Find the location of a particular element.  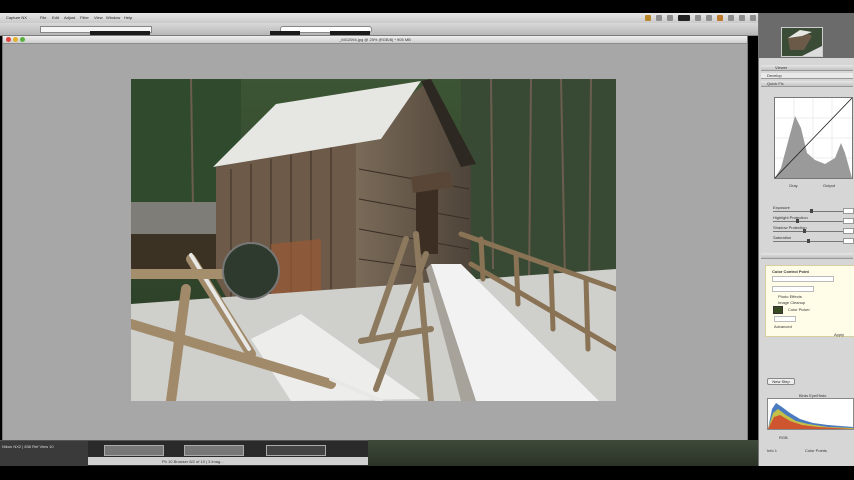

new-step-label: New Step is located at coordinates (781, 381).